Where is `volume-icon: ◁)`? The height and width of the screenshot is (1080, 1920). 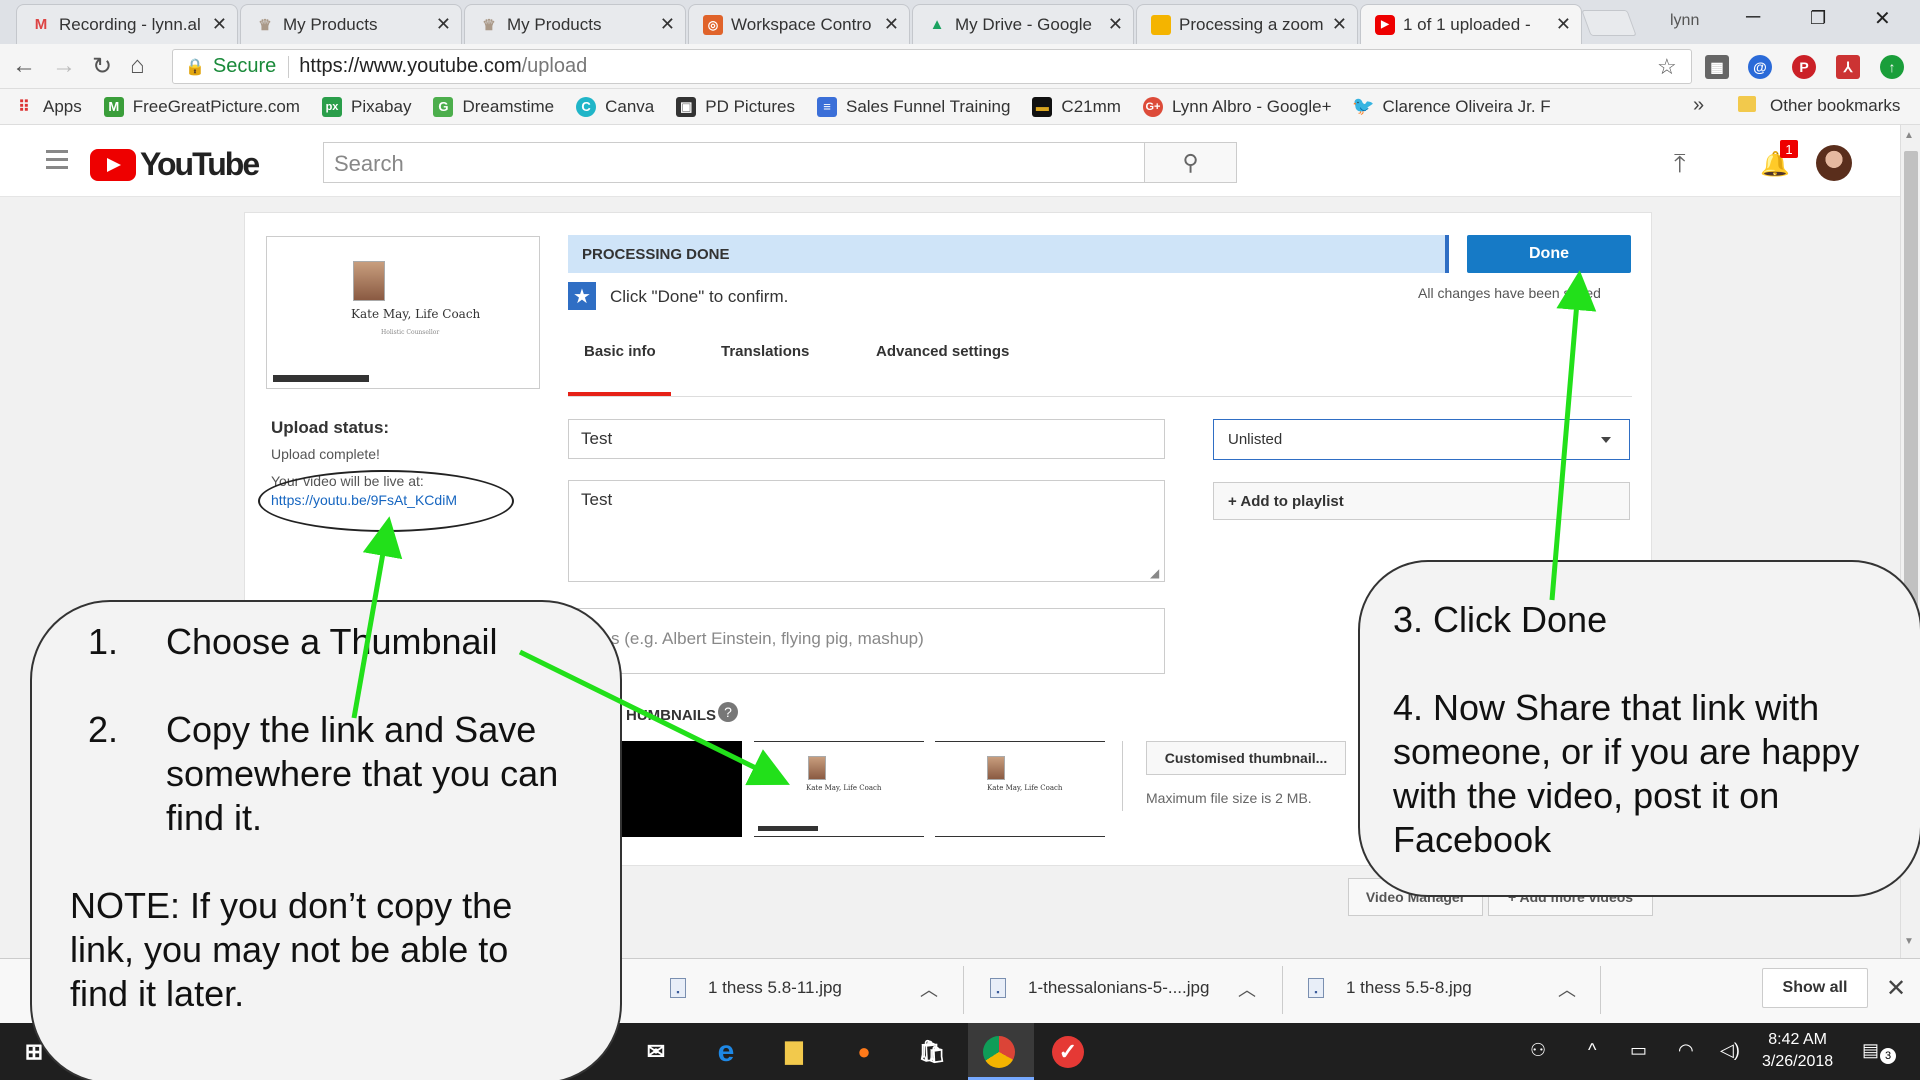 volume-icon: ◁) is located at coordinates (1730, 1050).